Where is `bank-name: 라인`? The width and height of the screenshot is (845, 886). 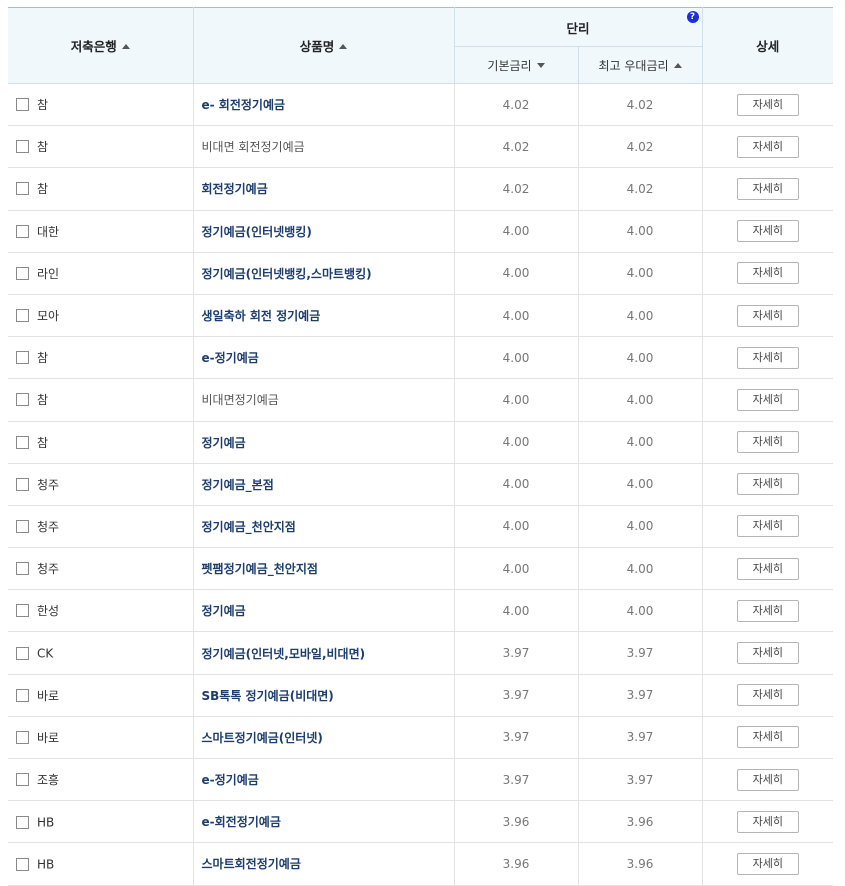
bank-name: 라인 is located at coordinates (48, 273).